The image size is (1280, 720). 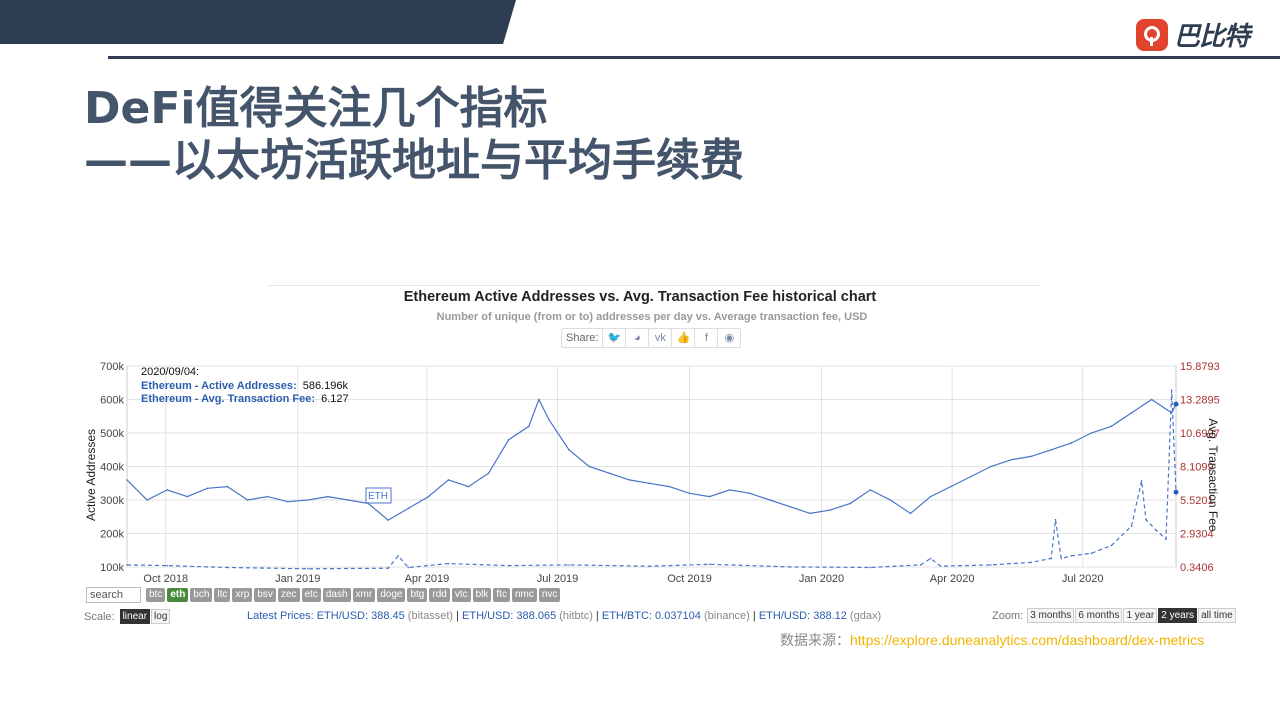 What do you see at coordinates (1213, 475) in the screenshot?
I see `y2-axis-label: Avg. Transaction Fee` at bounding box center [1213, 475].